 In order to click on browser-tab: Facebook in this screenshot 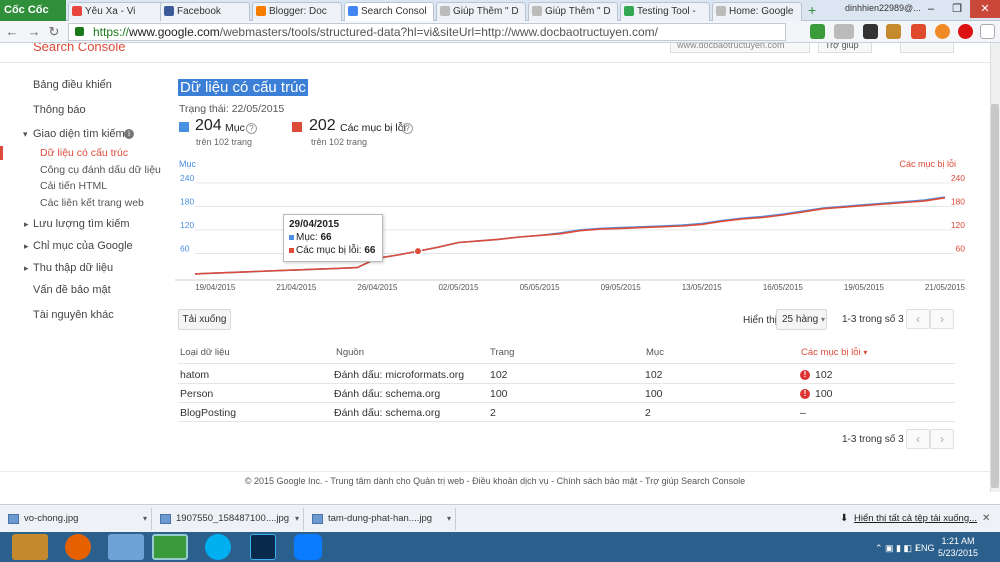, I will do `click(205, 11)`.